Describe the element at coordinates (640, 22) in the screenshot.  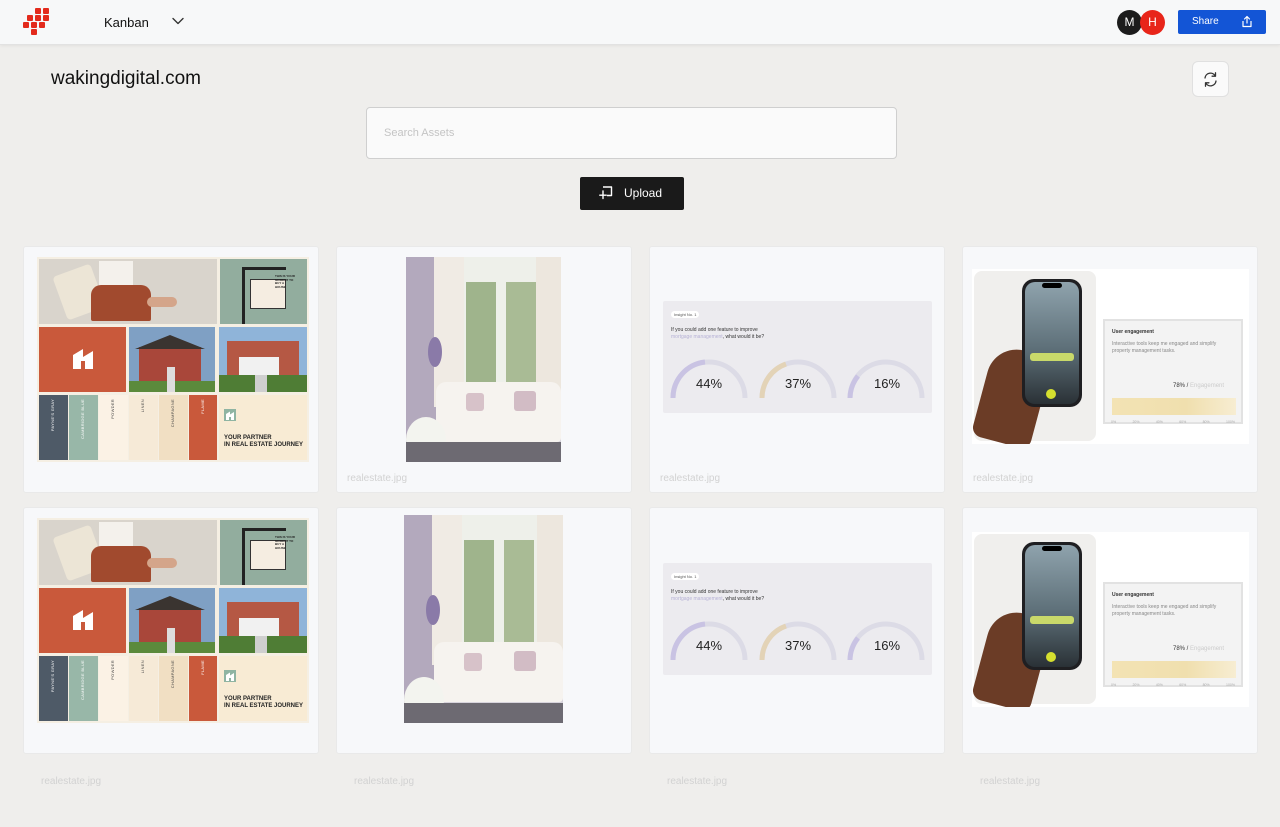
I see `top-bar: Kanban M H Share` at that location.